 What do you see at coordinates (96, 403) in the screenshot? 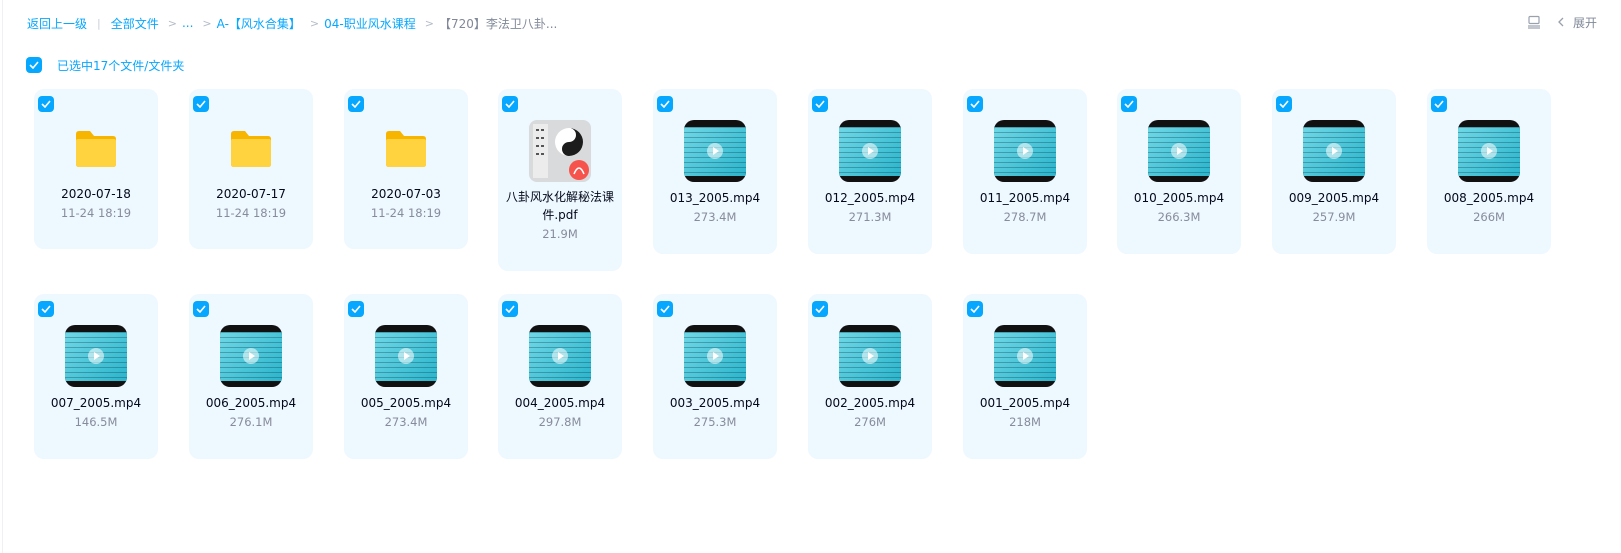
I see `file-name: 007_2005.mp4` at bounding box center [96, 403].